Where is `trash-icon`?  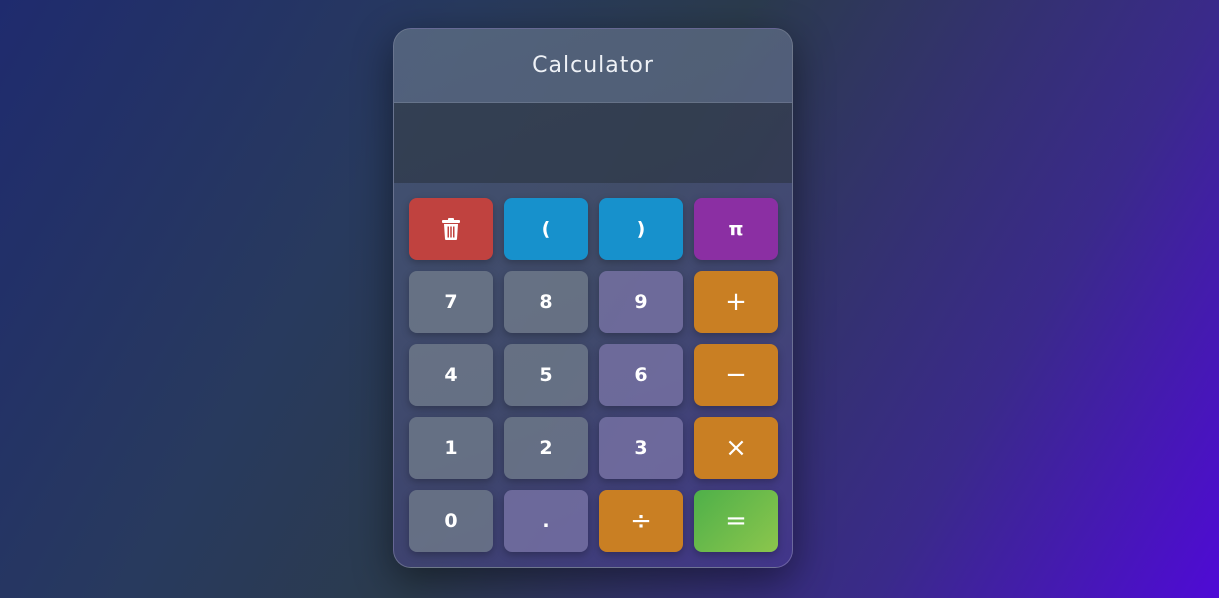
trash-icon is located at coordinates (451, 229).